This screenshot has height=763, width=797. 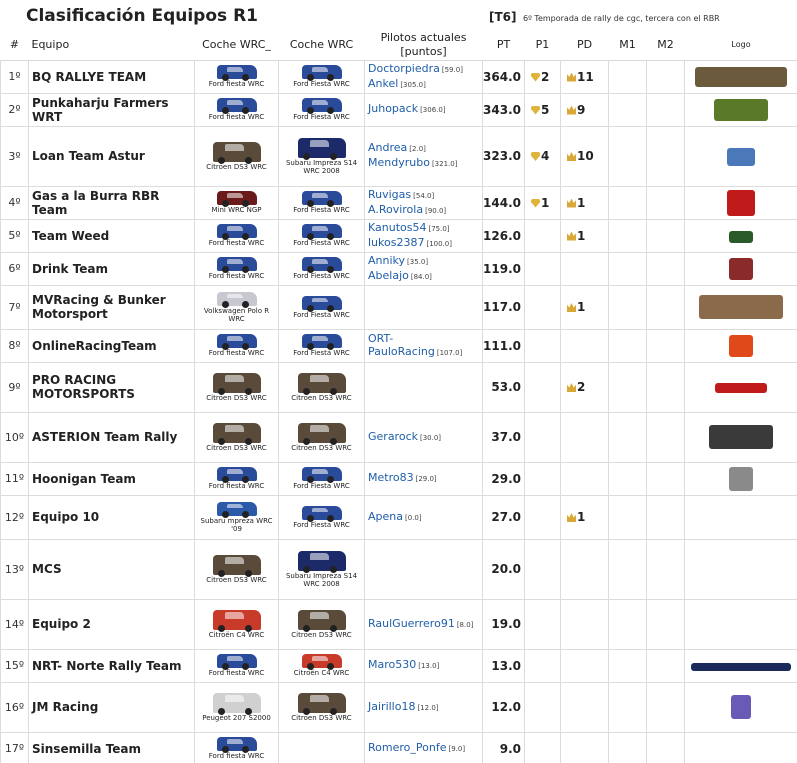 I want to click on car-model-label: Volkswagen Polo R WRC, so click(x=236, y=314).